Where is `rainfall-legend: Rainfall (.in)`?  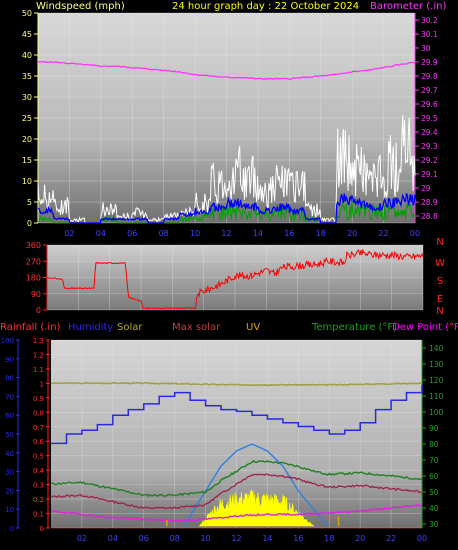 rainfall-legend: Rainfall (.in) is located at coordinates (30, 327).